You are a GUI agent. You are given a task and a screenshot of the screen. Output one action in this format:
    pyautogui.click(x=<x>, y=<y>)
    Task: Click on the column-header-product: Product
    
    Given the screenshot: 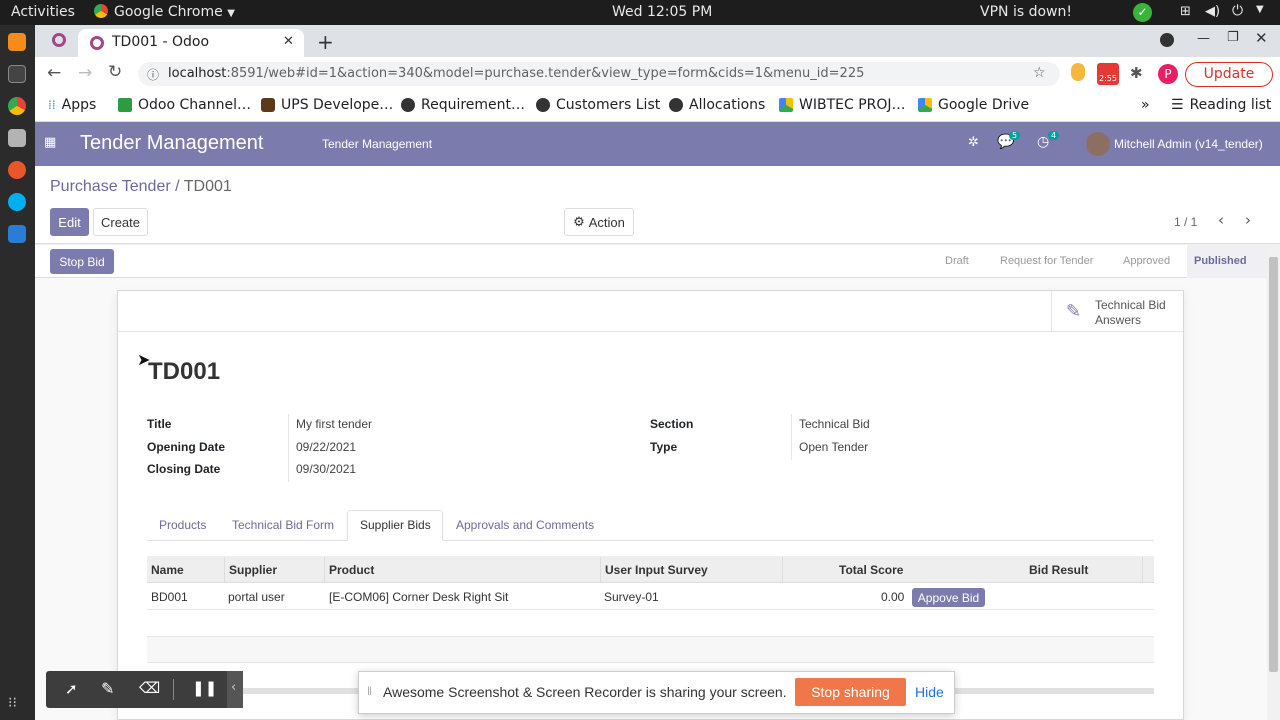 What is the action you would take?
    pyautogui.click(x=351, y=570)
    